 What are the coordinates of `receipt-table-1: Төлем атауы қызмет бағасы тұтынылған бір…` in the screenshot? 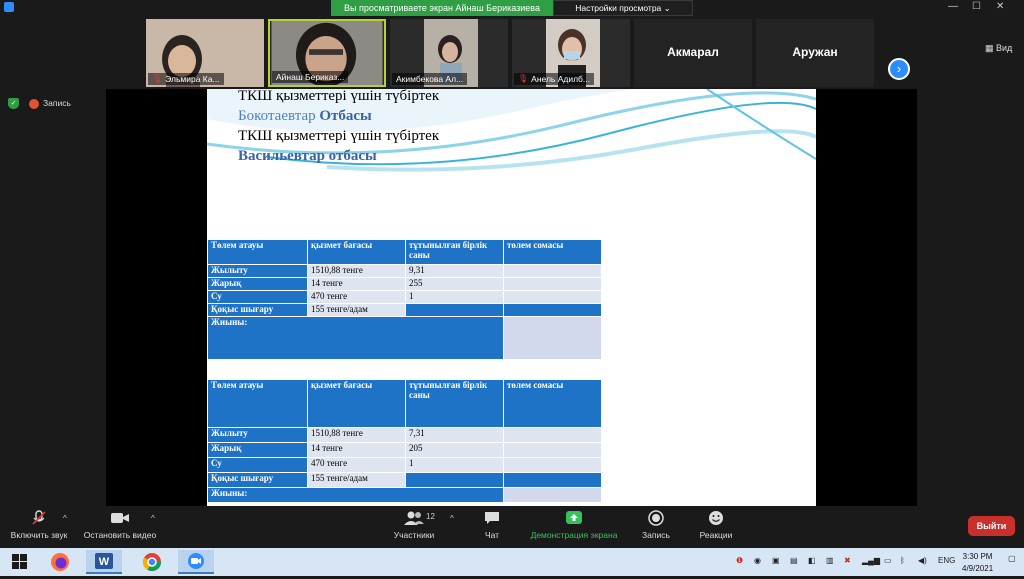 It's located at (404, 299).